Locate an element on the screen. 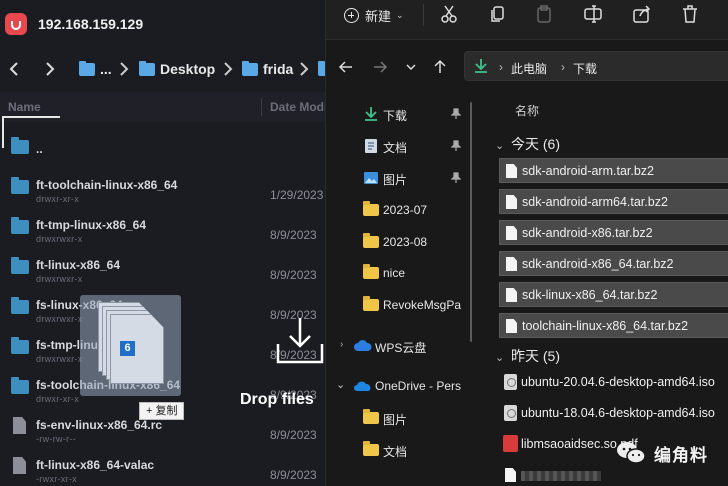 This screenshot has height=486, width=728. new-button: 新建 ⌄ is located at coordinates (374, 15).